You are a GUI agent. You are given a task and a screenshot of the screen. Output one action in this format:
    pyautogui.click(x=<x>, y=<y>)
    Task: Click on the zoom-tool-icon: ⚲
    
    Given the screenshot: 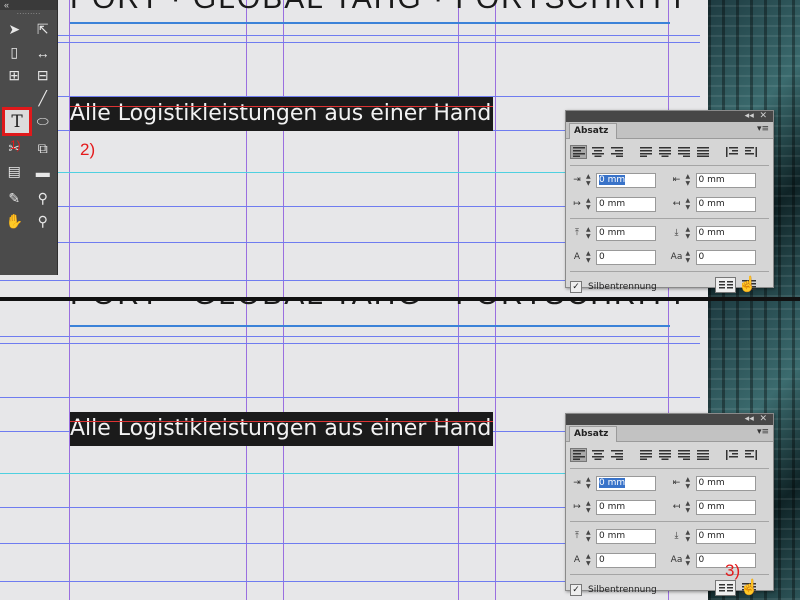 What is the action you would take?
    pyautogui.click(x=43, y=222)
    